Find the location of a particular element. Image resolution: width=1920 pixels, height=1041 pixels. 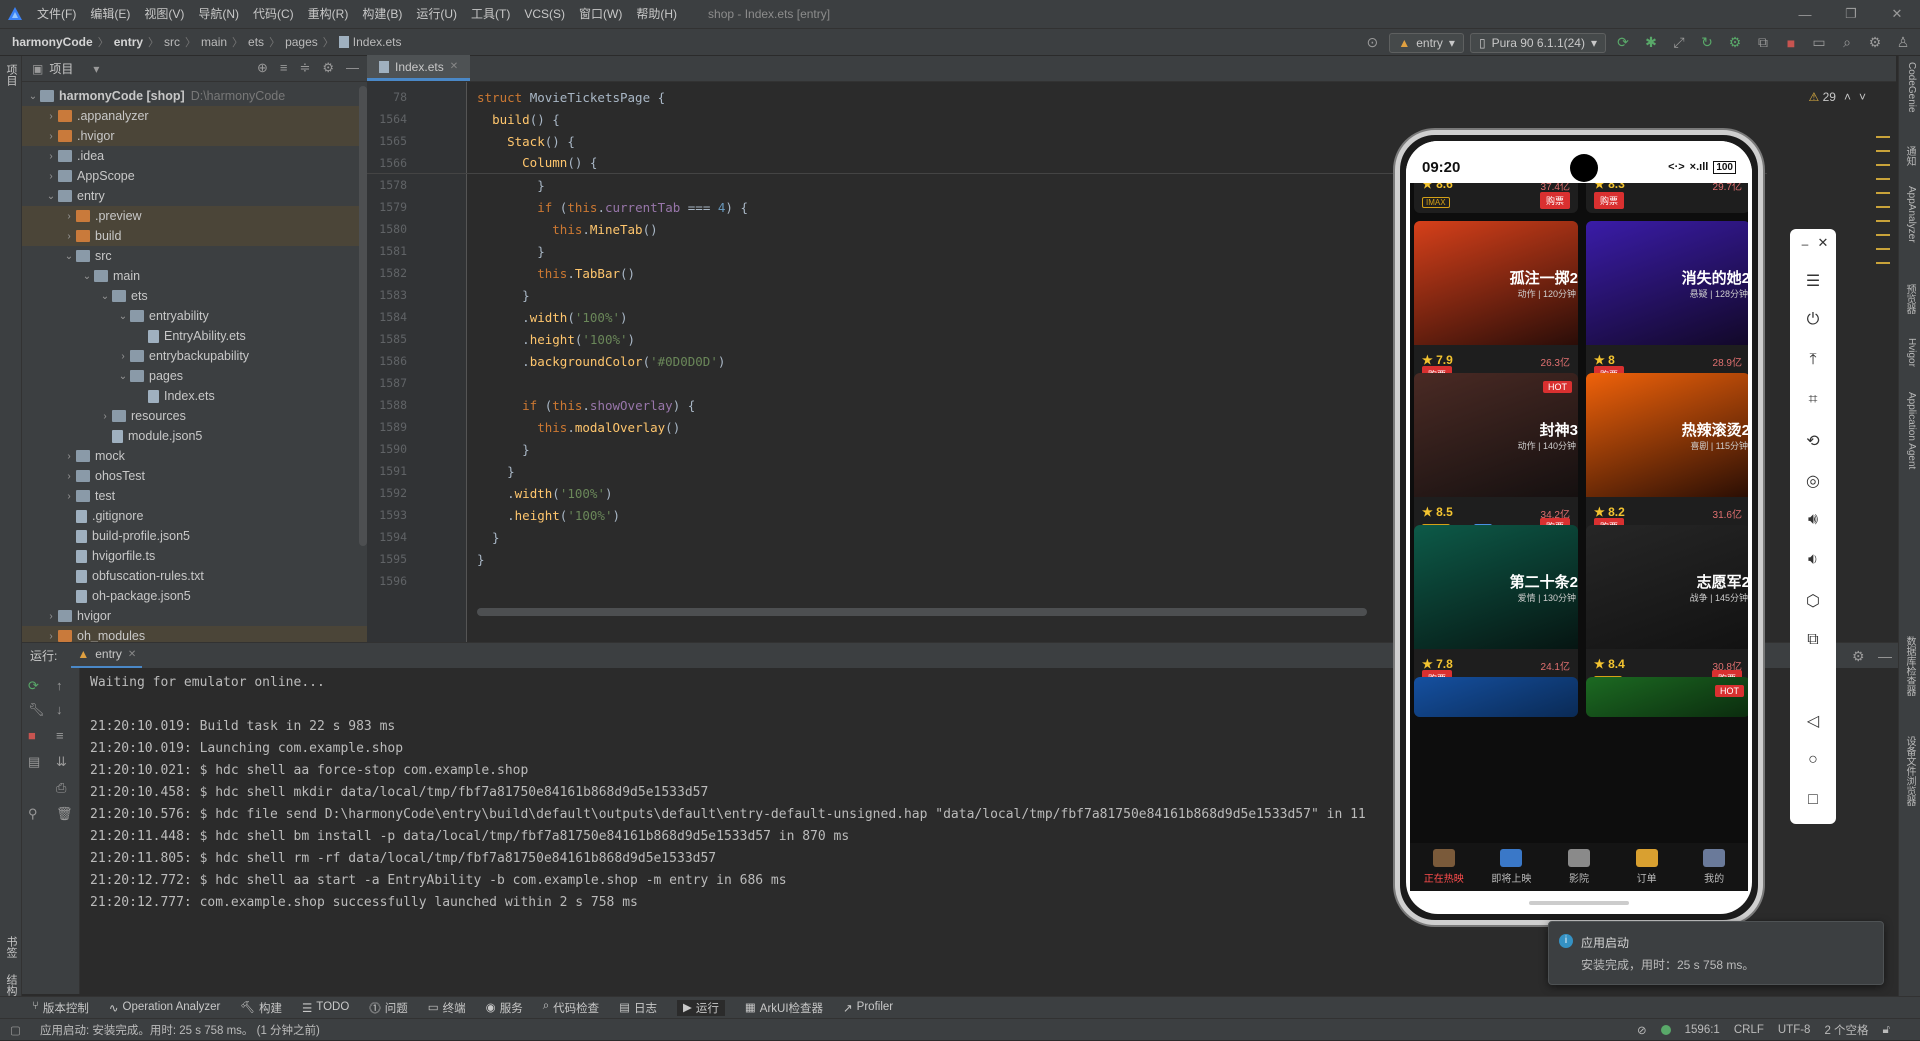

right-tool-tab: AppAnalyzer is located at coordinates (1909, 214).